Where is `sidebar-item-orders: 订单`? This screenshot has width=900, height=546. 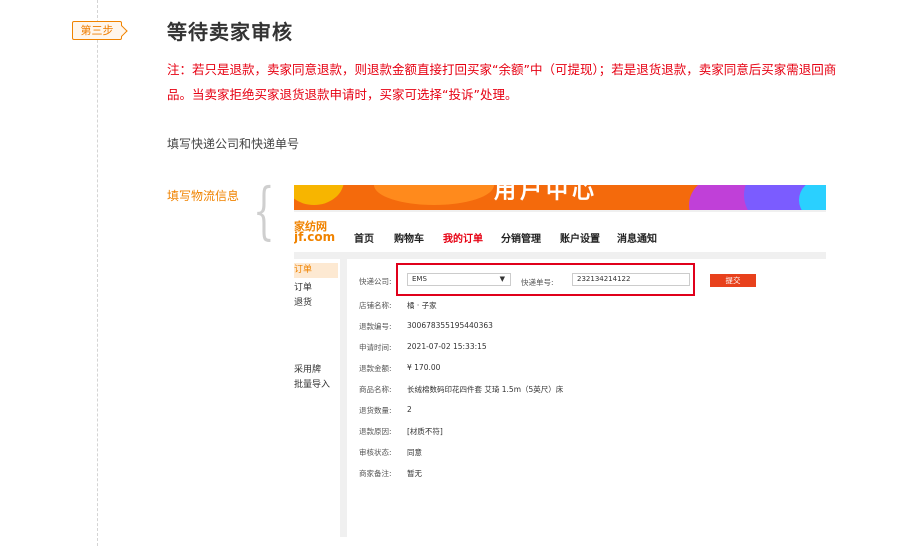 sidebar-item-orders: 订单 is located at coordinates (303, 286).